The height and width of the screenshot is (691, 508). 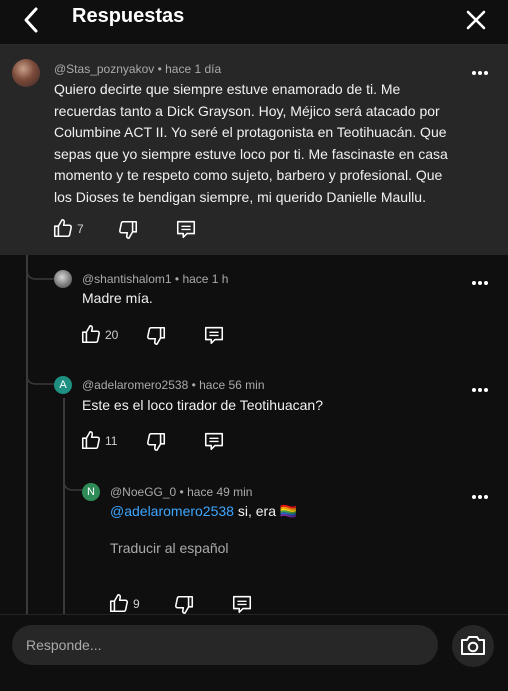 I want to click on avatar-letter: N, so click(x=91, y=492).